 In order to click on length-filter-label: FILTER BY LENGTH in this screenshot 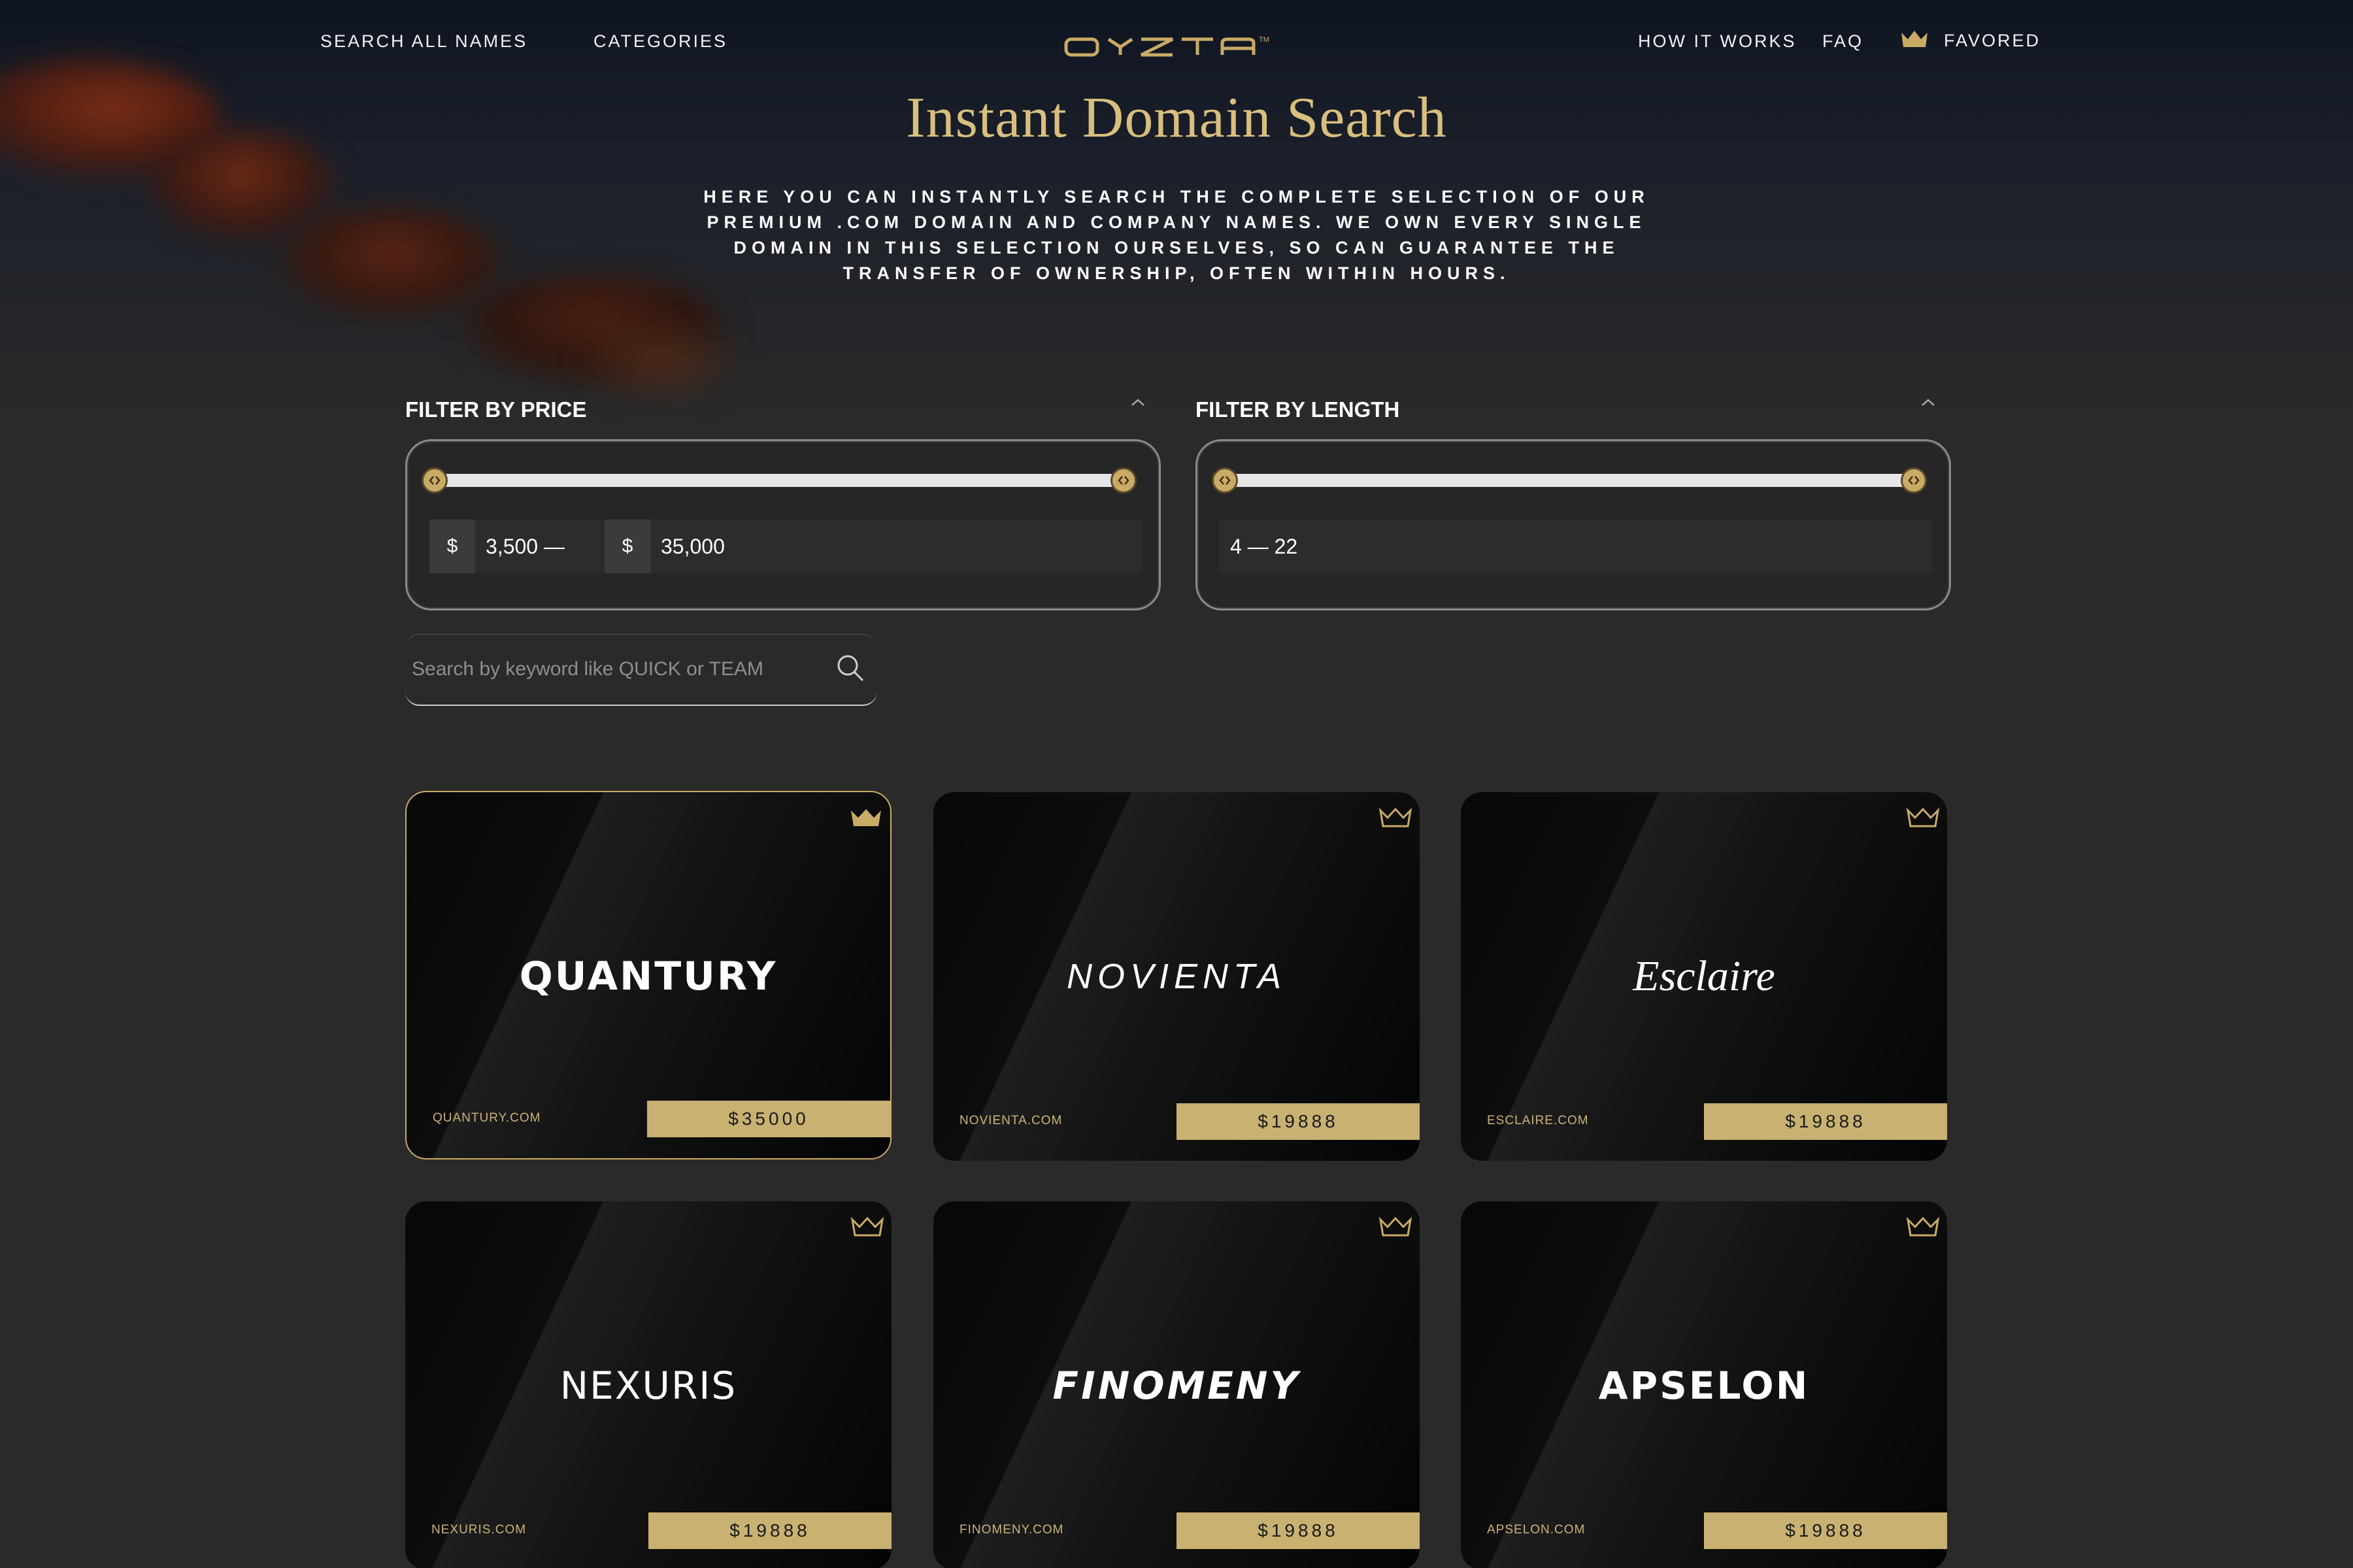, I will do `click(1297, 409)`.